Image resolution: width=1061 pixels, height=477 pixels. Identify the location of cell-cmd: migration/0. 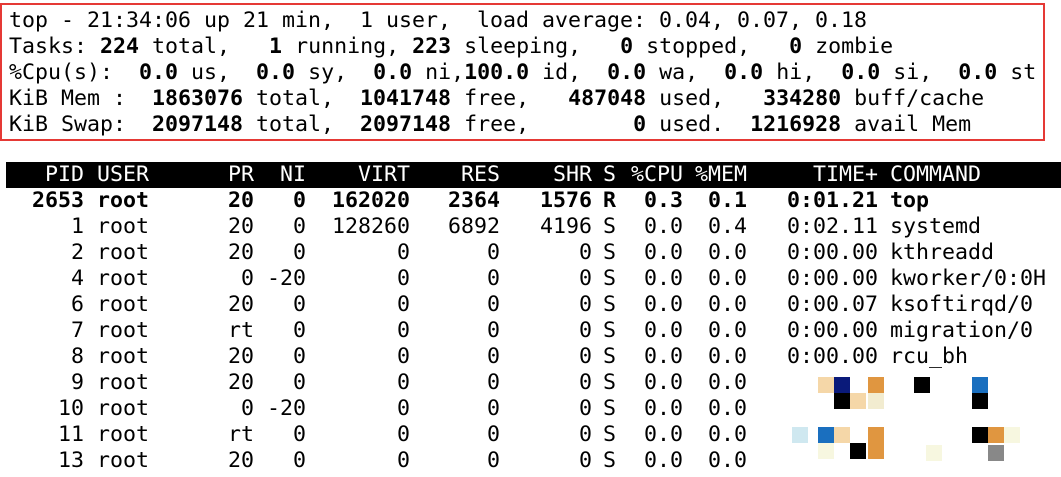
(962, 330).